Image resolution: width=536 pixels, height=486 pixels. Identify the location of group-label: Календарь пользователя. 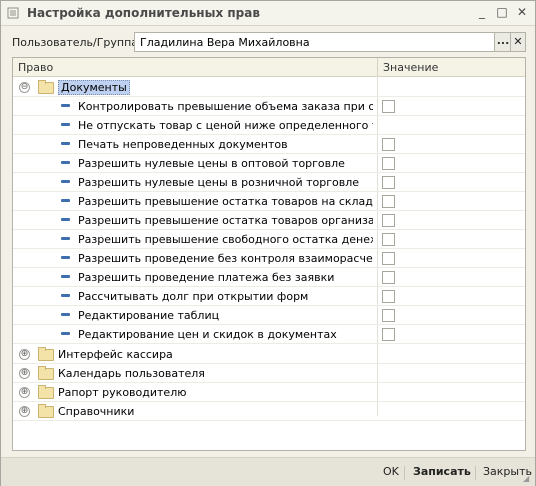
(131, 373).